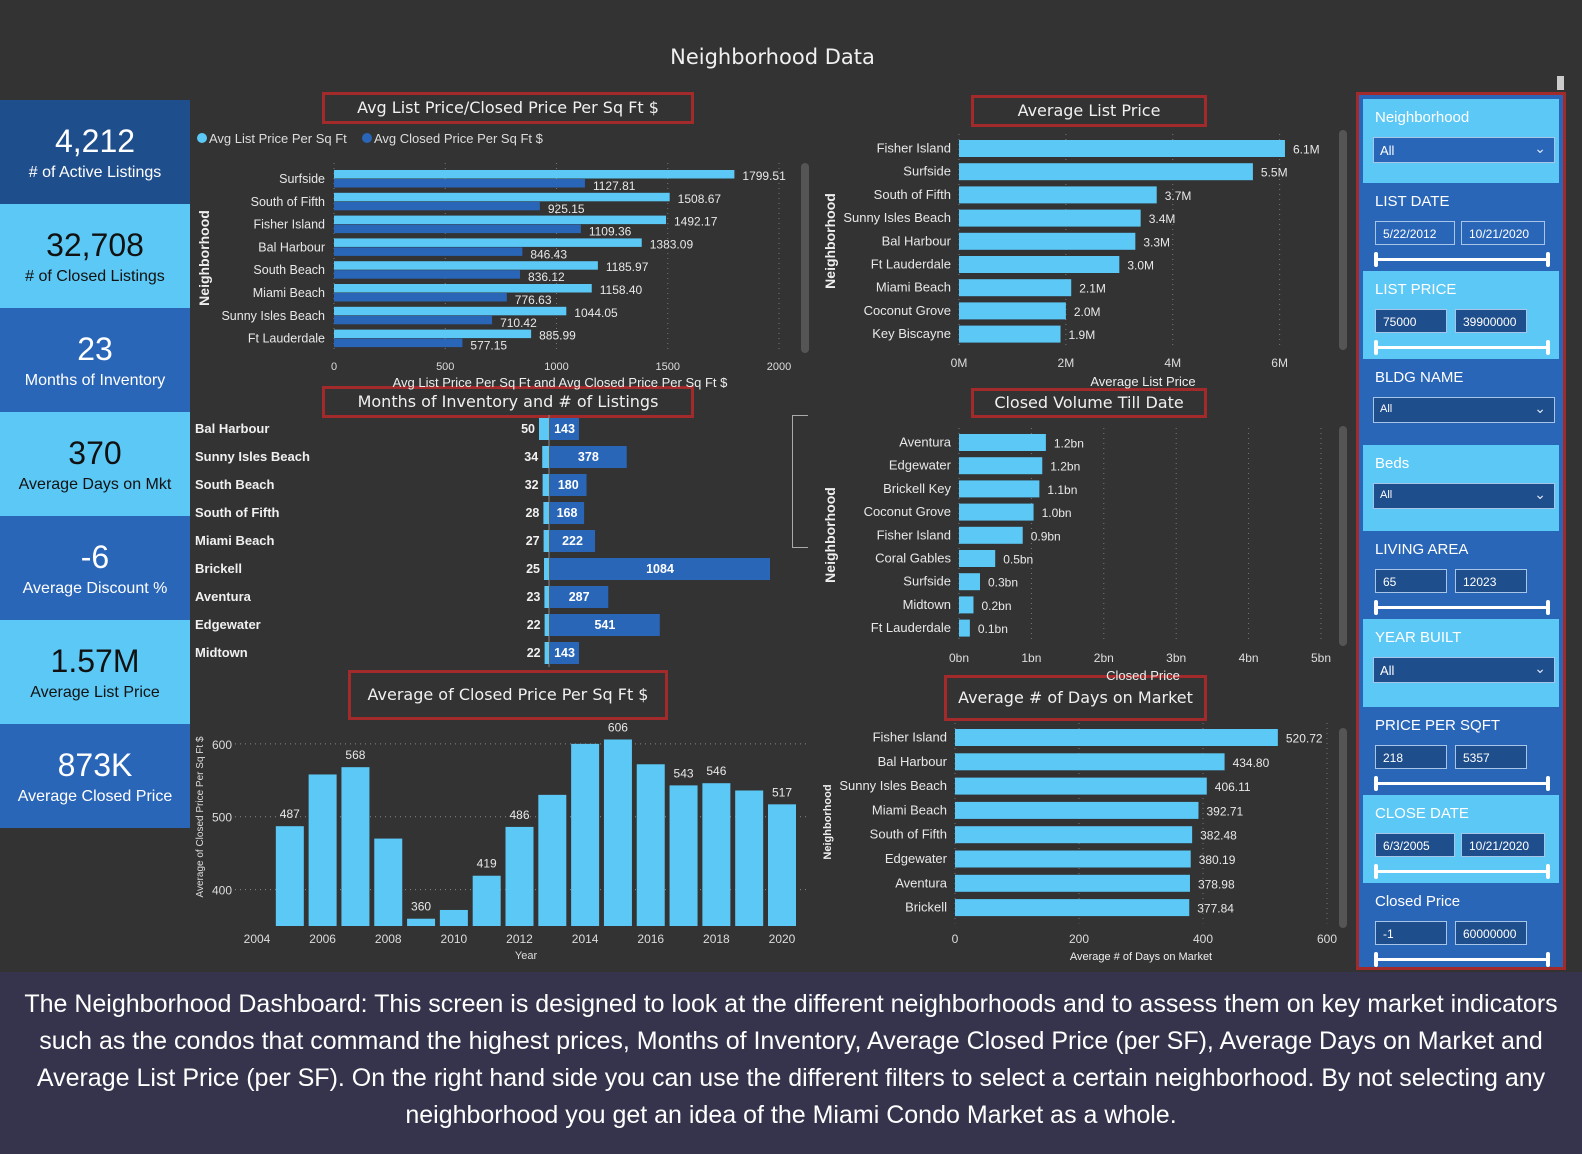  Describe the element at coordinates (427, 274) in the screenshot. I see `bar-closed` at that location.